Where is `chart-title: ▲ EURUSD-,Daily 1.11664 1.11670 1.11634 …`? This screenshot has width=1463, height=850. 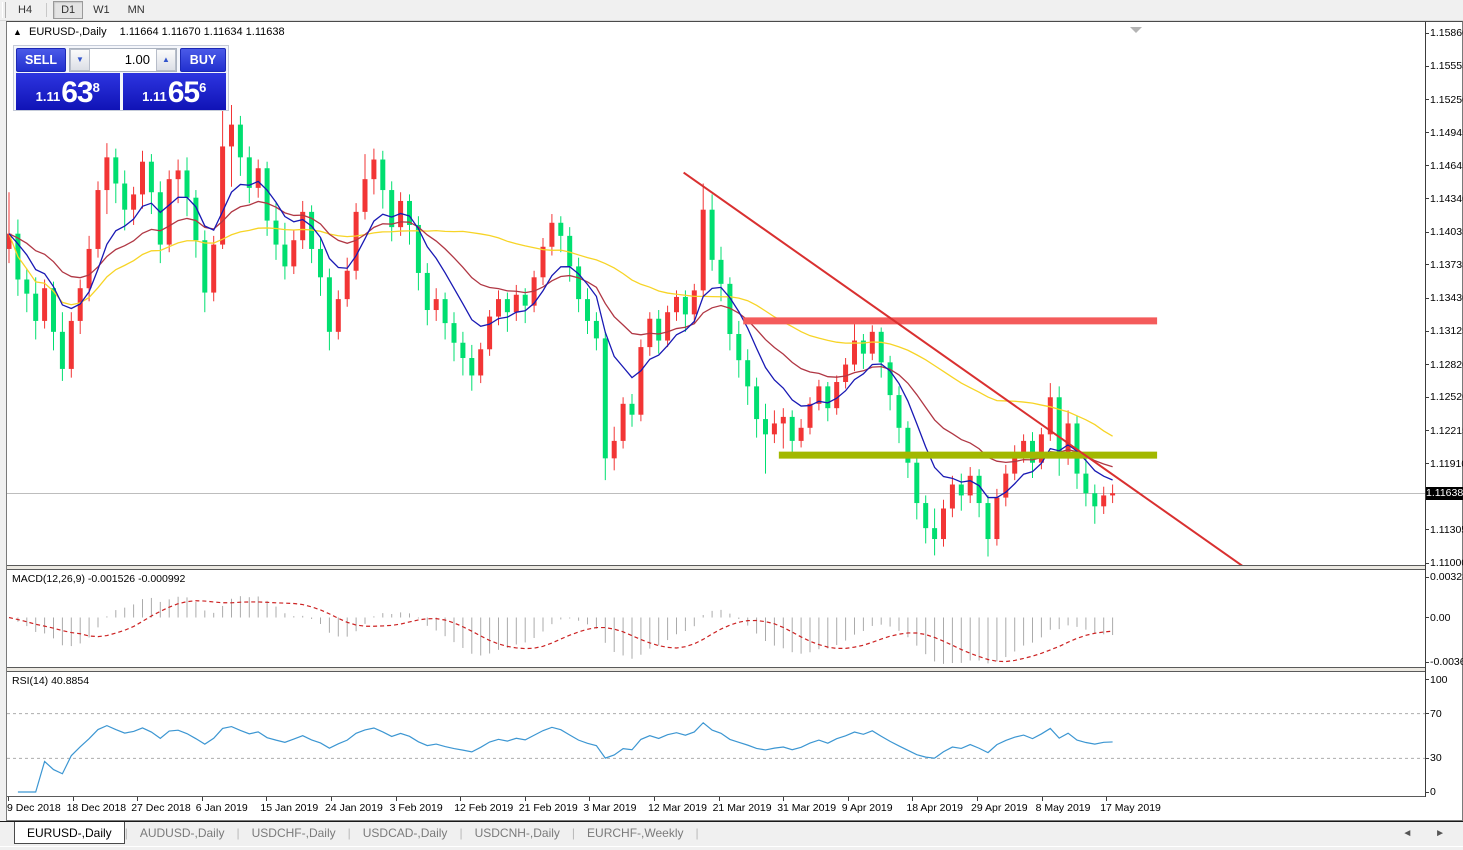 chart-title: ▲ EURUSD-,Daily 1.11664 1.11670 1.11634 … is located at coordinates (149, 32).